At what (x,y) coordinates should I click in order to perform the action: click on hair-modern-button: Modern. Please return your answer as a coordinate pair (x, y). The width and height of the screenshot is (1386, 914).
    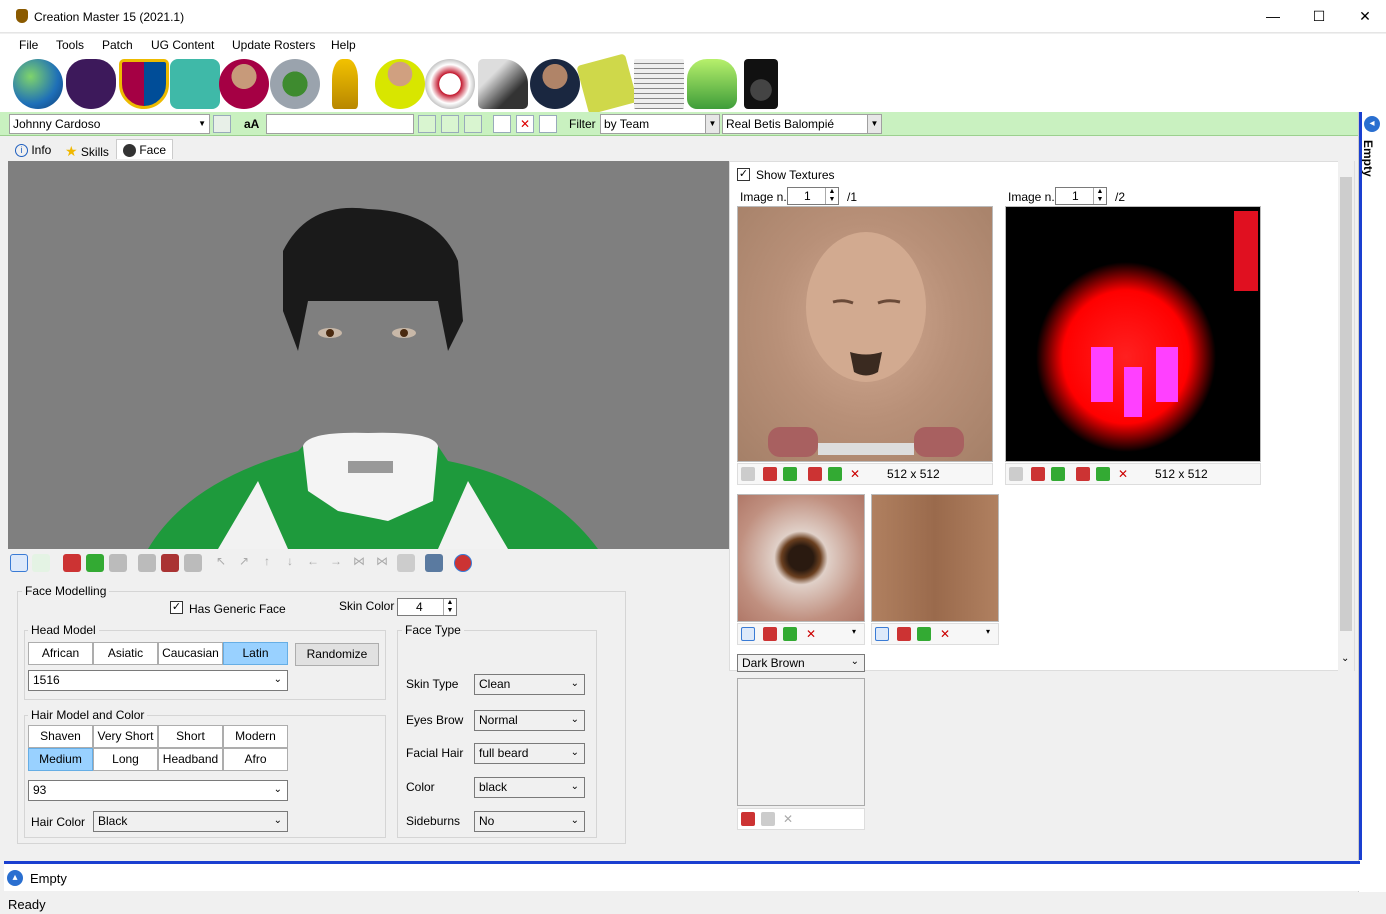
    Looking at the image, I should click on (255, 736).